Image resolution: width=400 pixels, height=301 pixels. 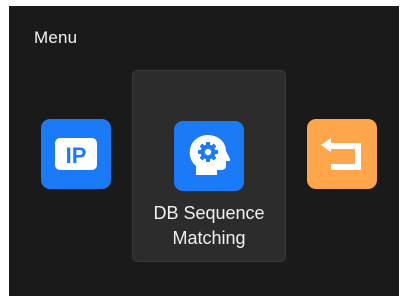 I want to click on menu-item-label: DB Sequence Matching, so click(x=209, y=225).